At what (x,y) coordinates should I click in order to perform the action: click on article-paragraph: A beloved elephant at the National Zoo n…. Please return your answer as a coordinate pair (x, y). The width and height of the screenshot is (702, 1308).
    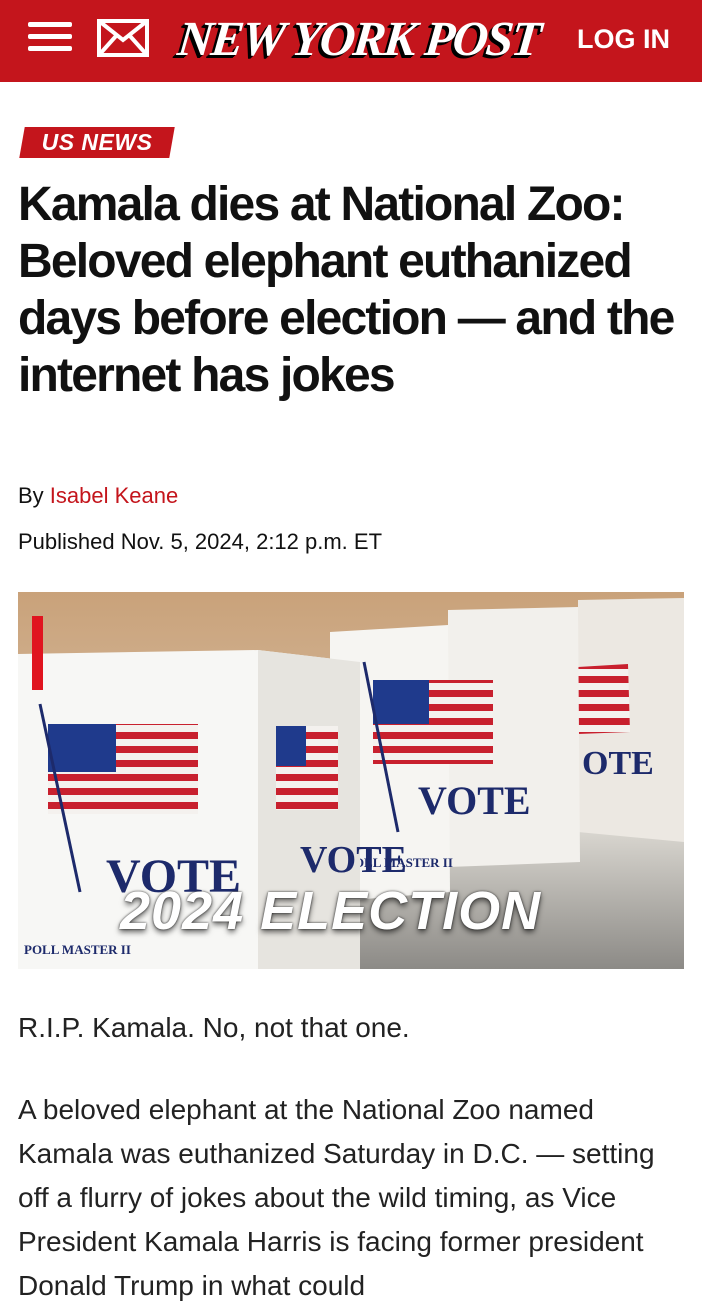
    Looking at the image, I should click on (336, 1197).